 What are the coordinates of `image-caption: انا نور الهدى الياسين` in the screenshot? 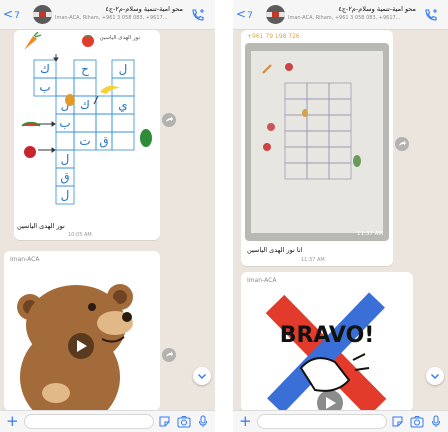 It's located at (275, 250).